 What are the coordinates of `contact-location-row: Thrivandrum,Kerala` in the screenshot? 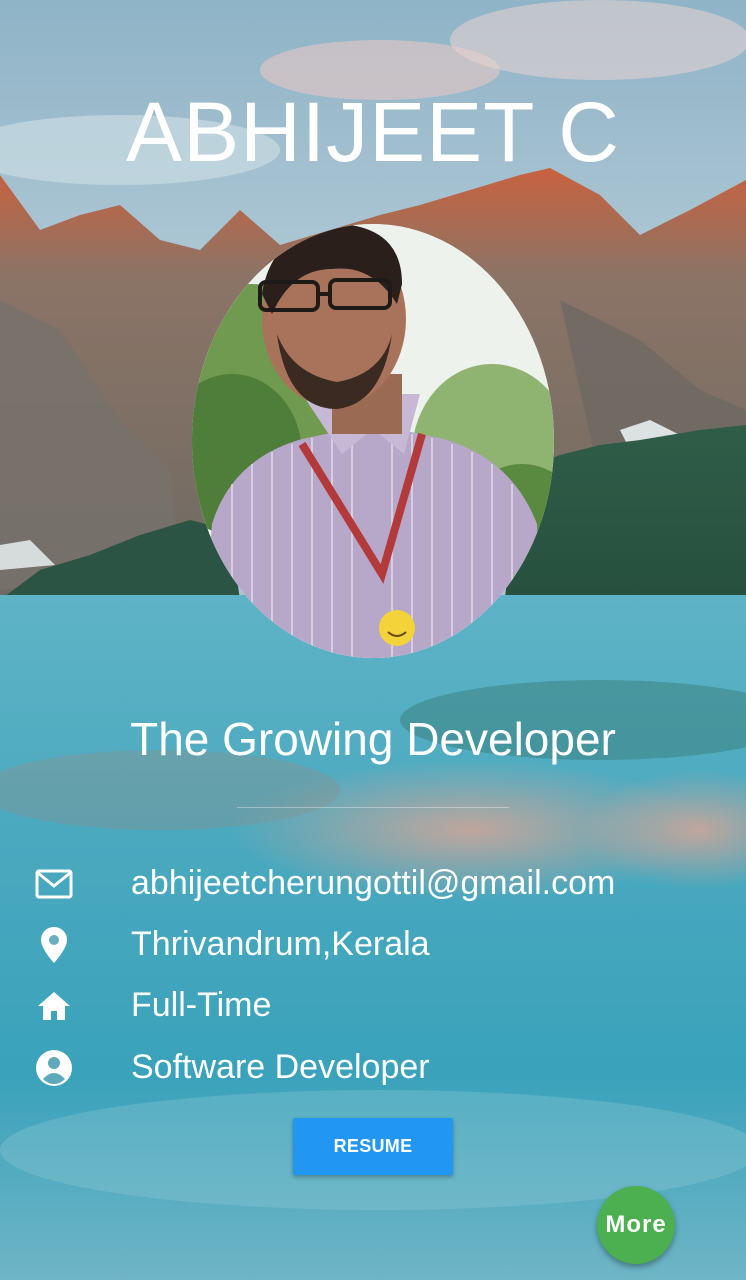 It's located at (373, 944).